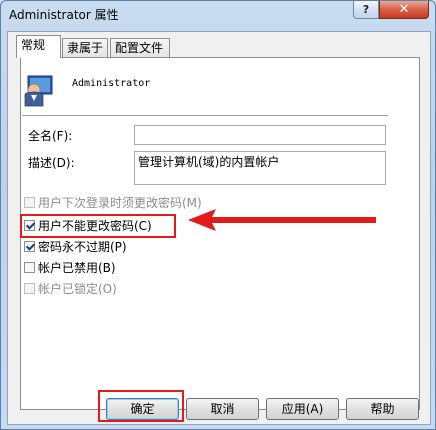  Describe the element at coordinates (64, 15) in the screenshot. I see `window-title: Administrator 属性` at that location.